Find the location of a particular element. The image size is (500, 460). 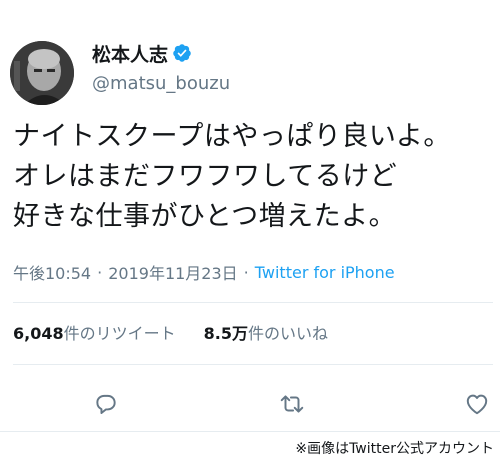

retweet-label: 件のリツイート is located at coordinates (119, 333).